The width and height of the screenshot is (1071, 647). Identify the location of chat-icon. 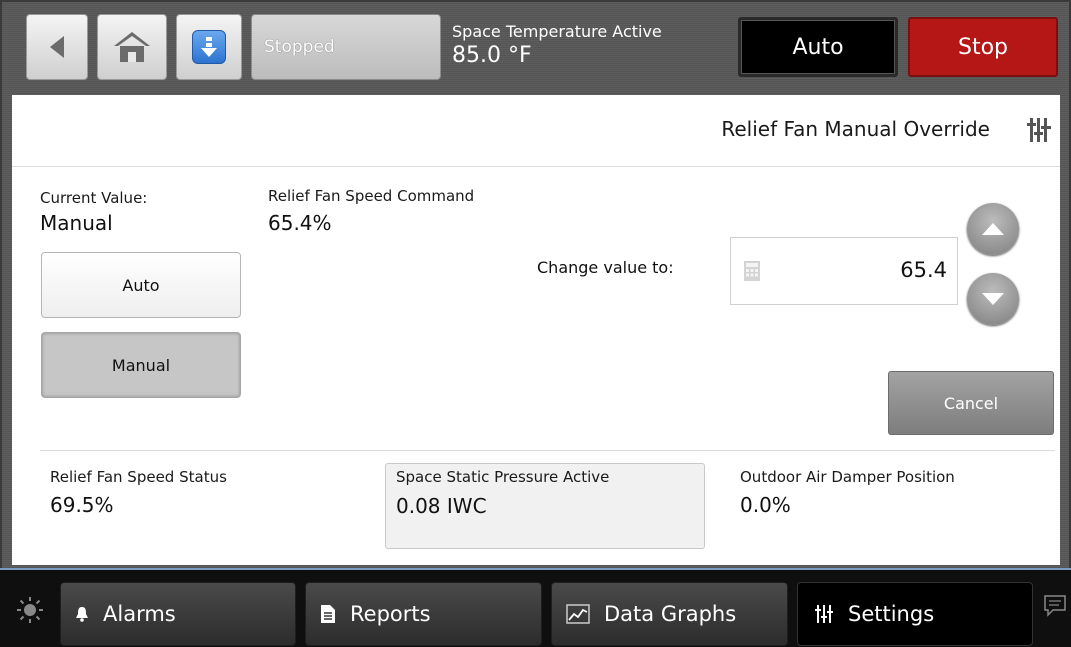
(1055, 606).